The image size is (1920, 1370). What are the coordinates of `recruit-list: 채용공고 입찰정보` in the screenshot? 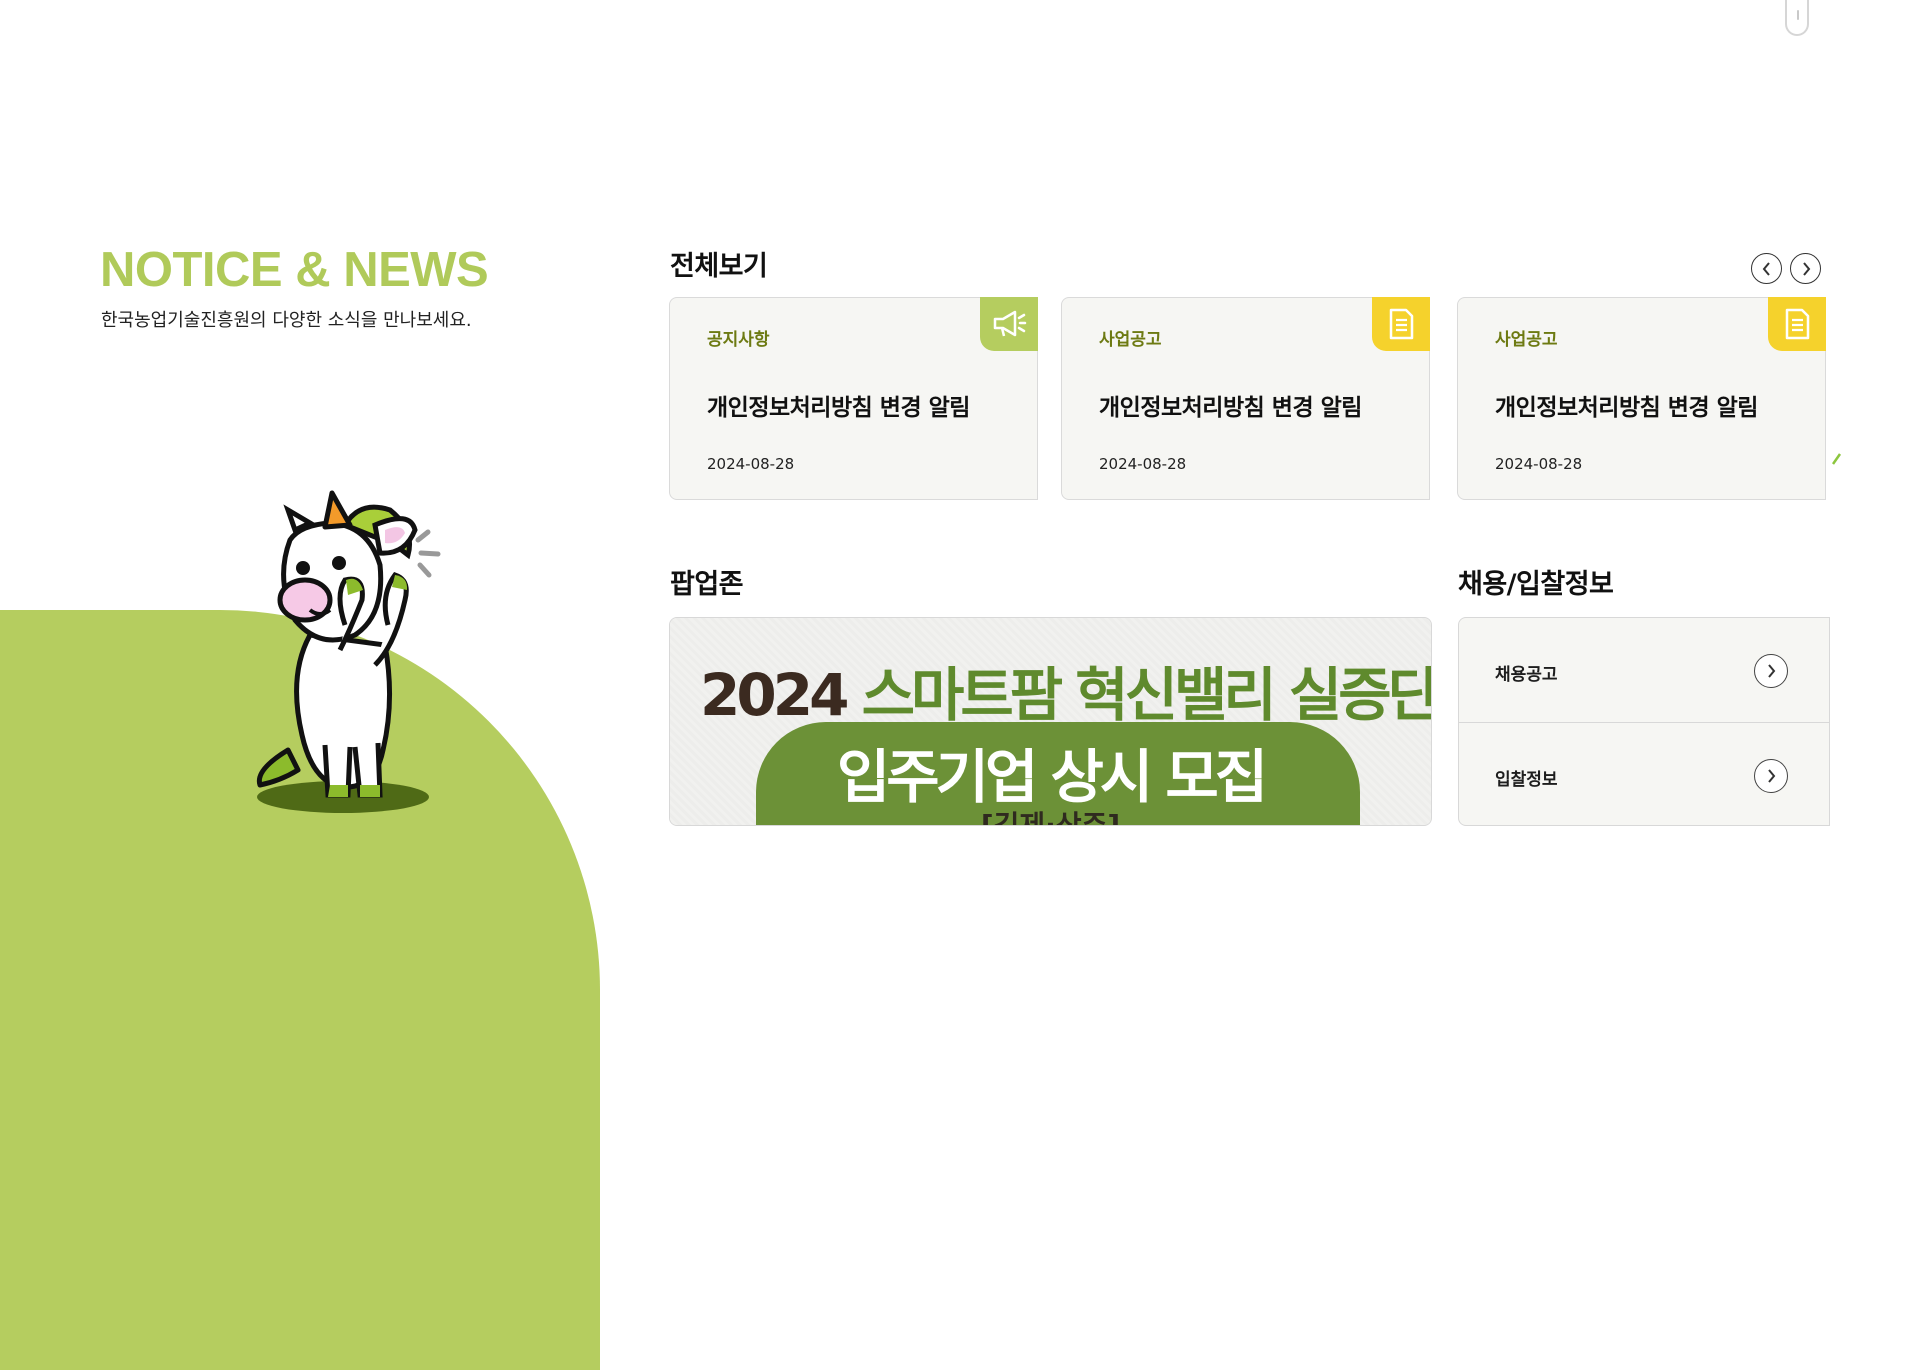 It's located at (1644, 721).